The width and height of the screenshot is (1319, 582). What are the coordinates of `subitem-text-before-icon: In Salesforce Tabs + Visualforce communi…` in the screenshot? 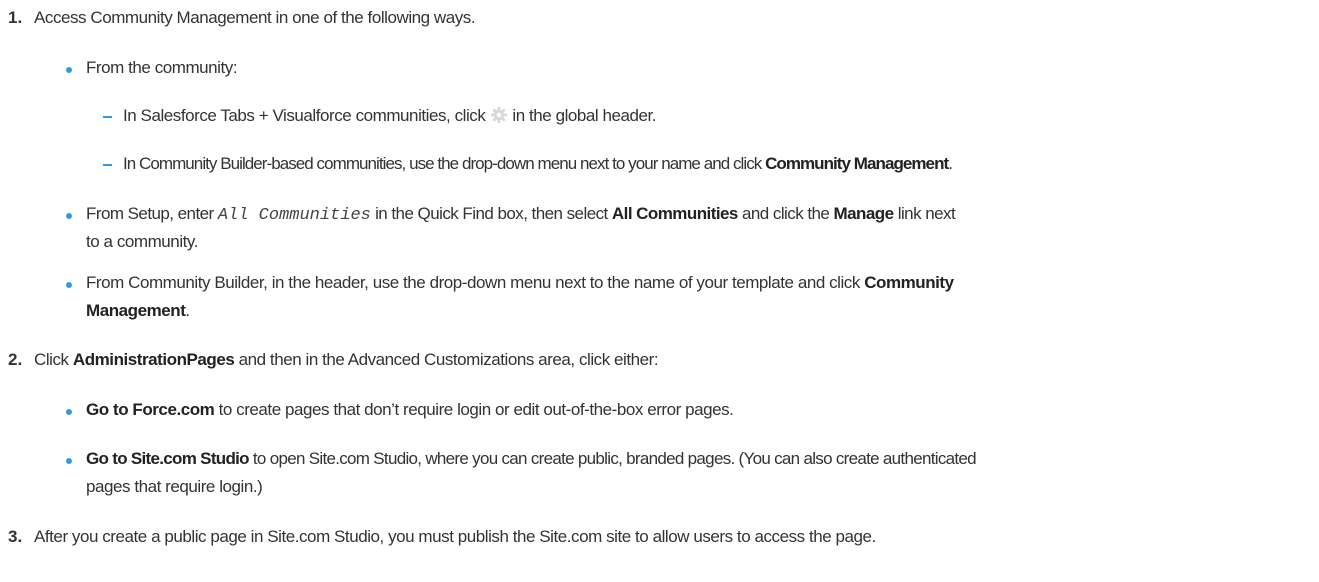 It's located at (304, 115).